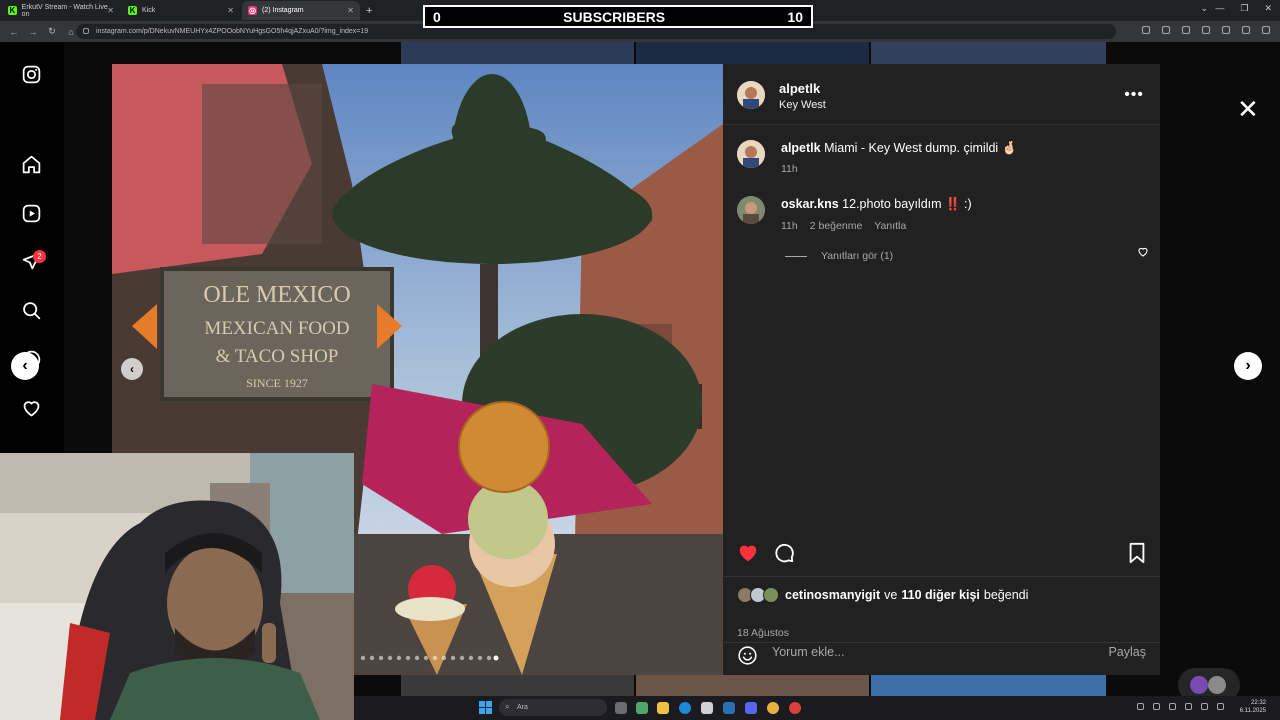 The height and width of the screenshot is (720, 1280). I want to click on windows-start-icon, so click(485, 707).